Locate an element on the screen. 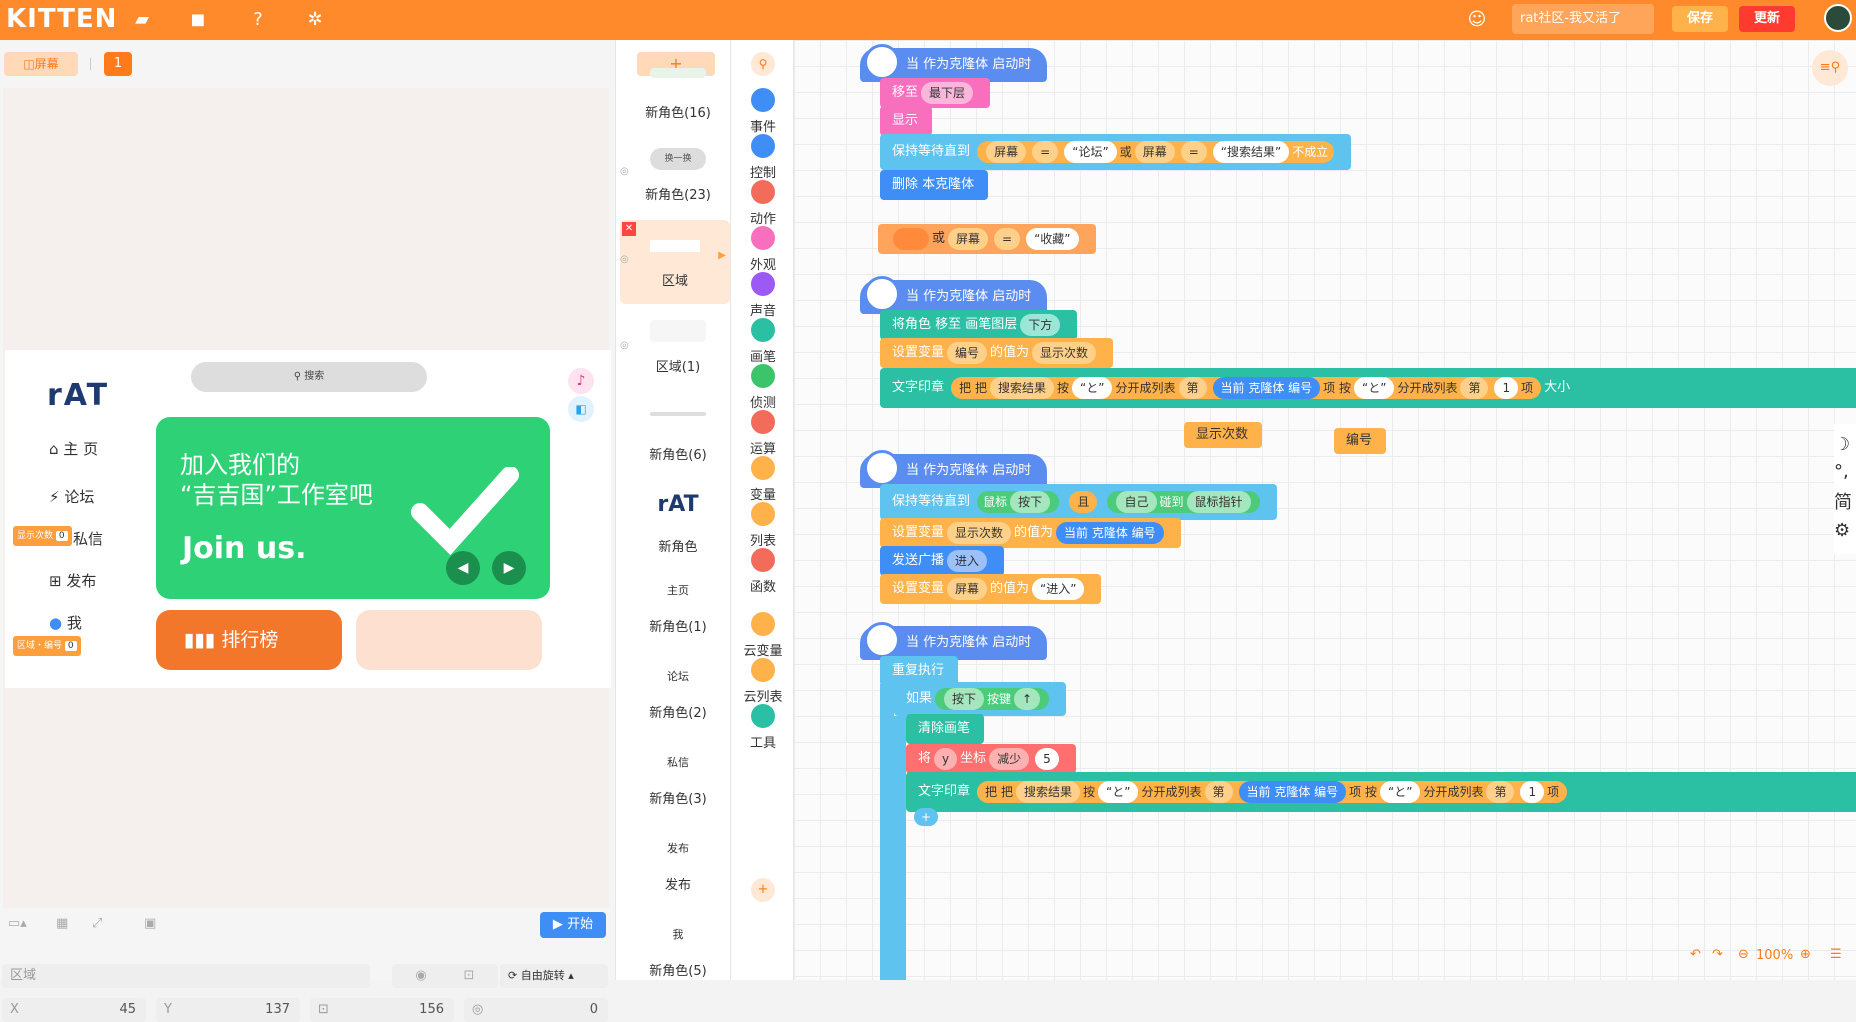 The image size is (1856, 1022). y-field: Y 137 is located at coordinates (228, 1010).